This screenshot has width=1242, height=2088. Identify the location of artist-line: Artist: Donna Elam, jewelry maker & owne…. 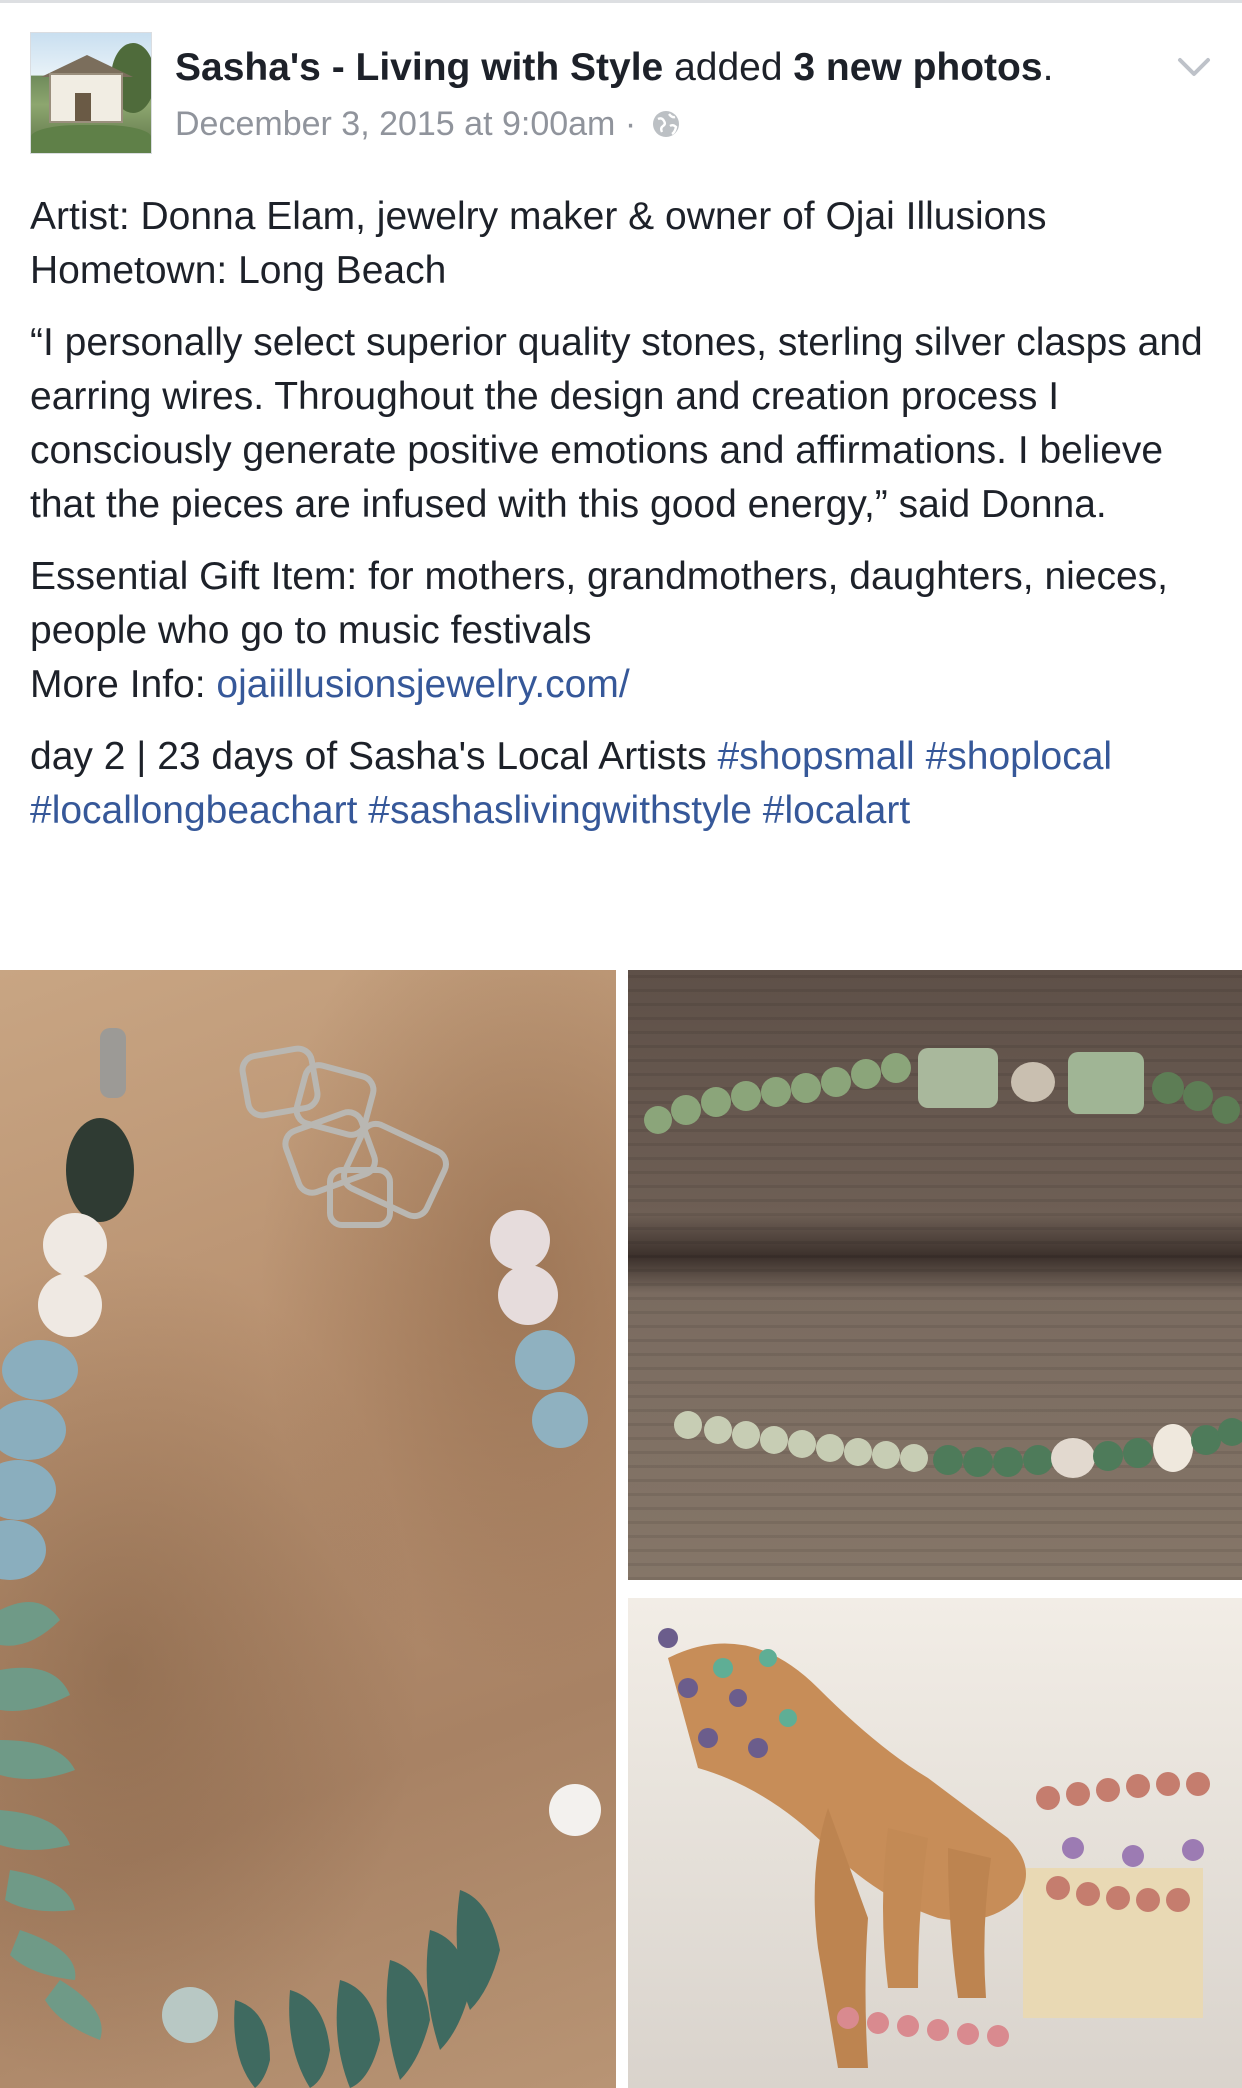
(538, 216).